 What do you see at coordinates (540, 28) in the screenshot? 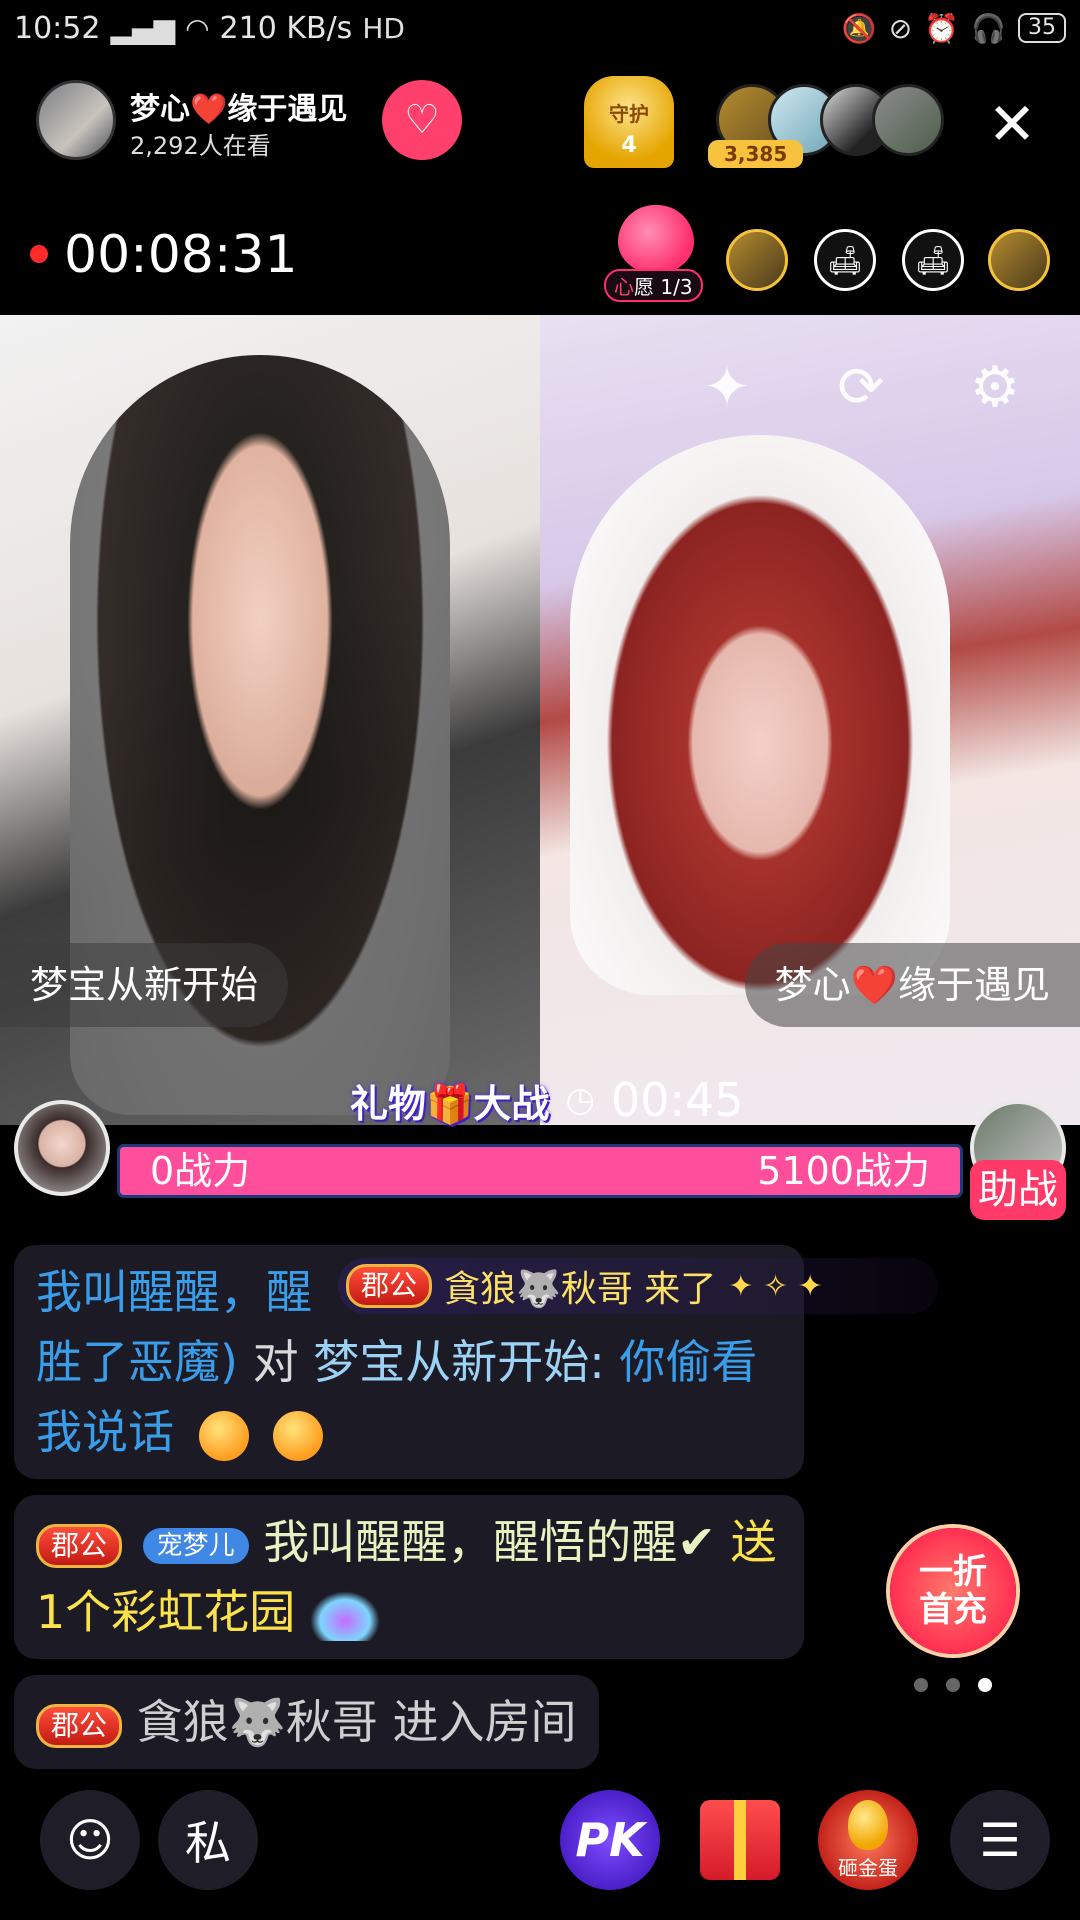
I see `status-bar: 10:52 ▂▄▆ ◠ 210 KB/s HD 🔕 ⊘ ⏰ 🎧 35` at bounding box center [540, 28].